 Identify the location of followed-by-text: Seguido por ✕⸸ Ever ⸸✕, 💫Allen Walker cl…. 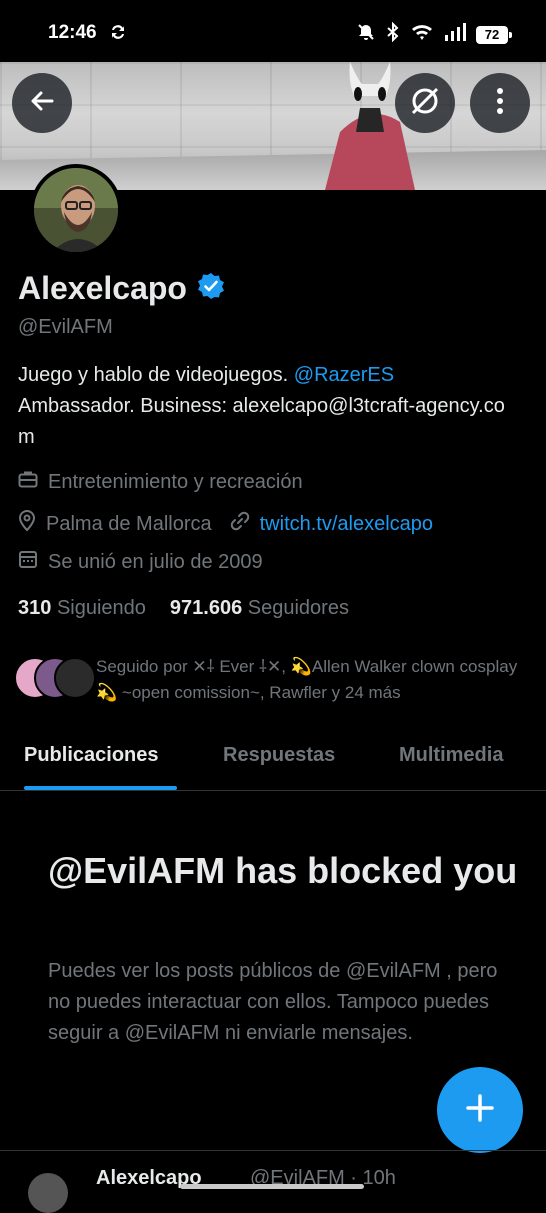
(307, 679).